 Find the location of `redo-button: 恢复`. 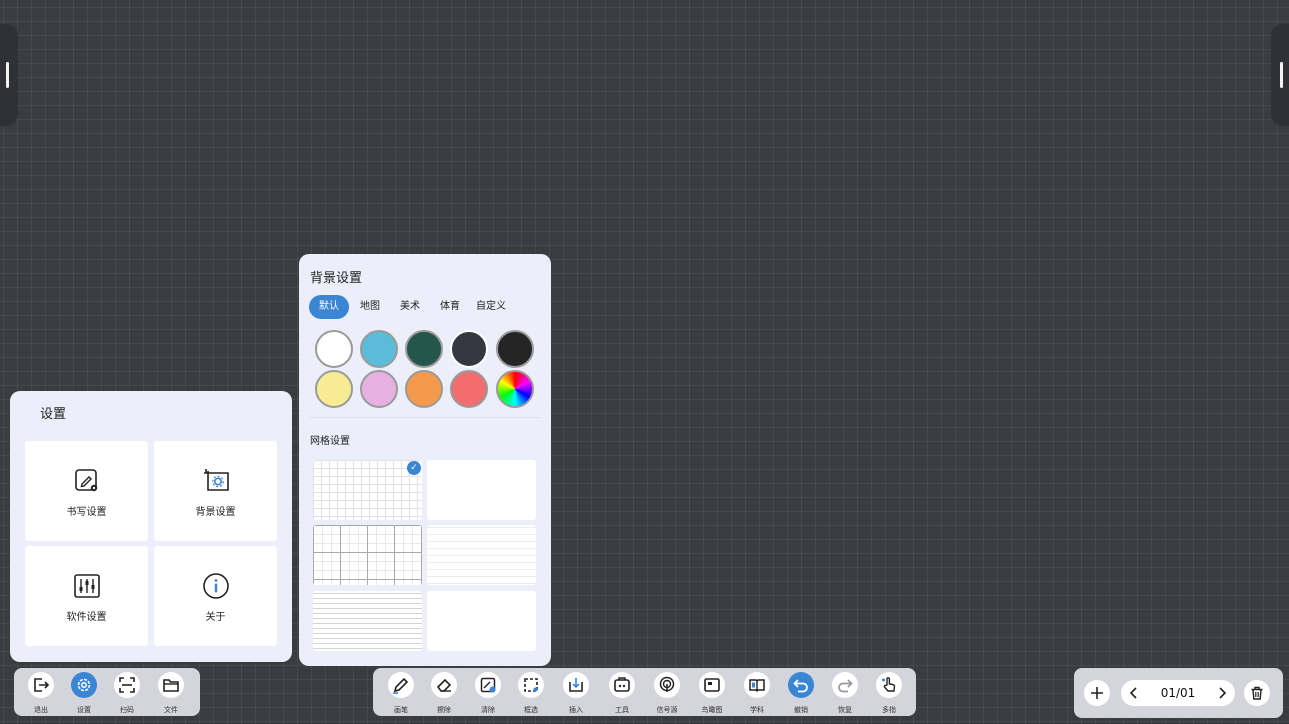

redo-button: 恢复 is located at coordinates (845, 692).